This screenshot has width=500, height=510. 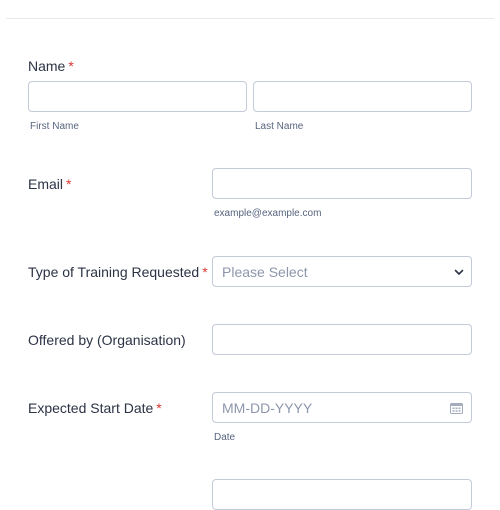 I want to click on first-name-input, so click(x=137, y=96).